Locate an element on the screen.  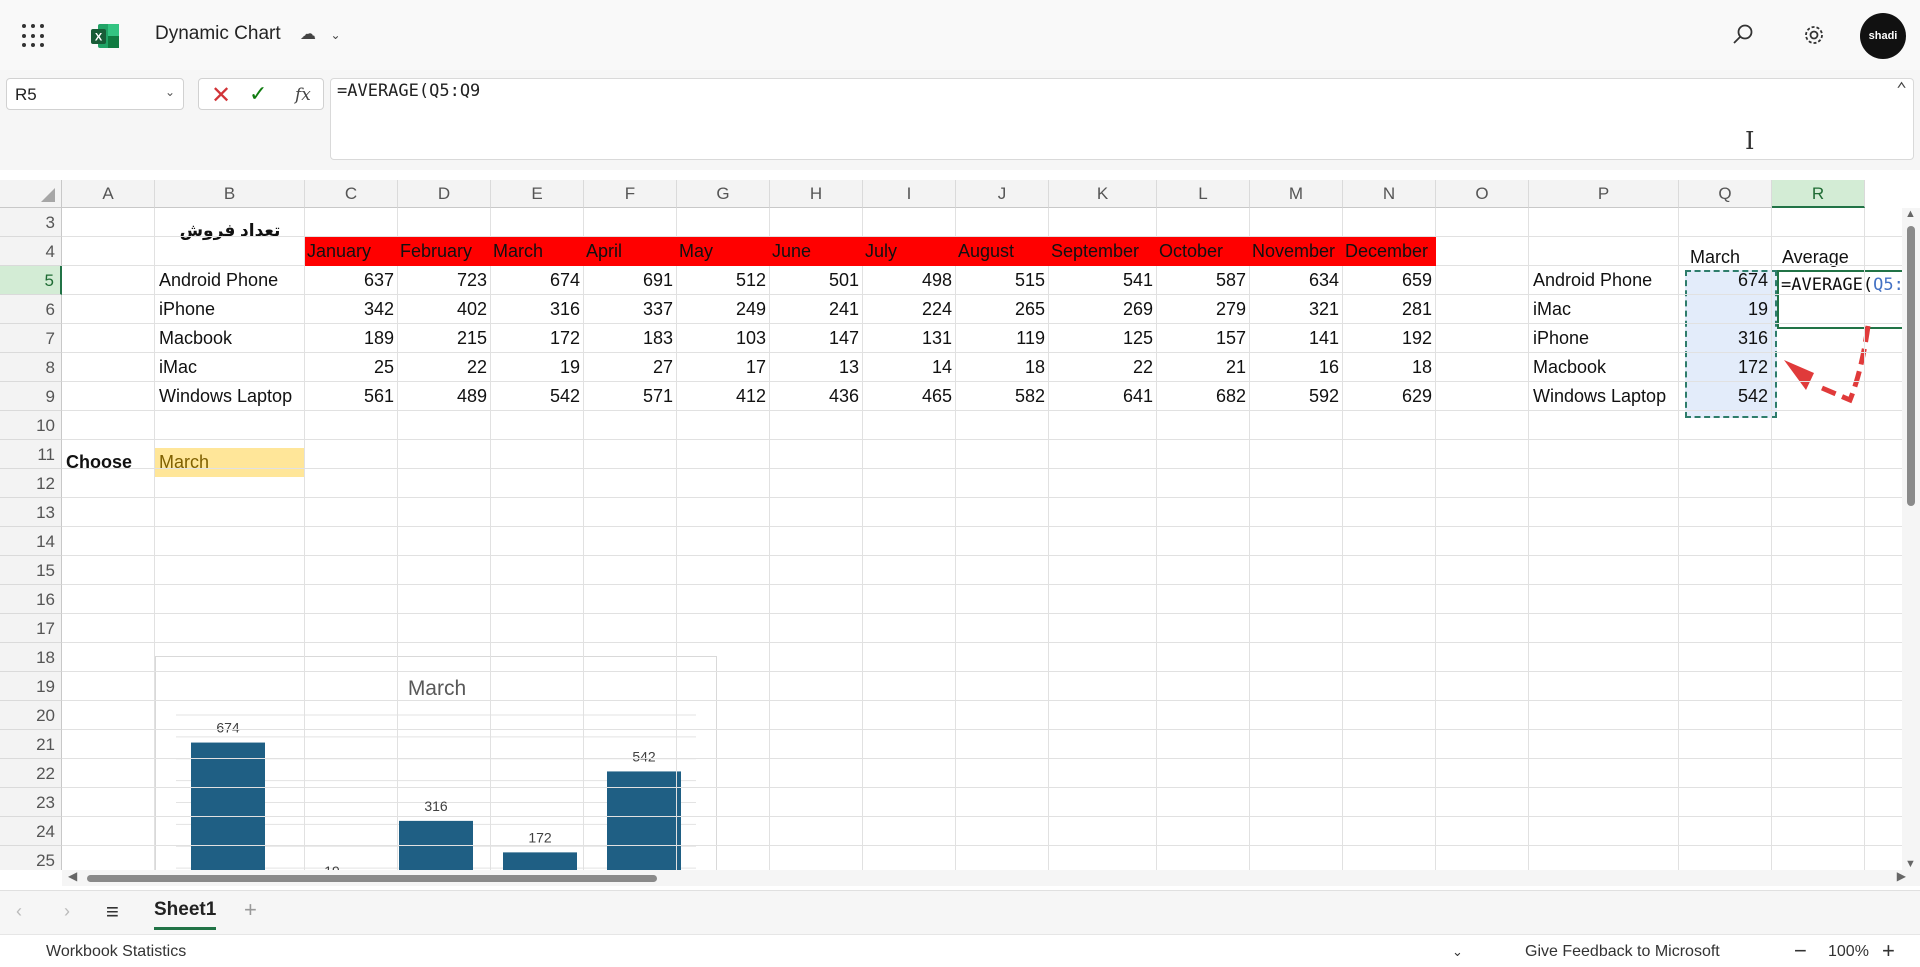
sales-value-cell: 674 is located at coordinates (537, 280).